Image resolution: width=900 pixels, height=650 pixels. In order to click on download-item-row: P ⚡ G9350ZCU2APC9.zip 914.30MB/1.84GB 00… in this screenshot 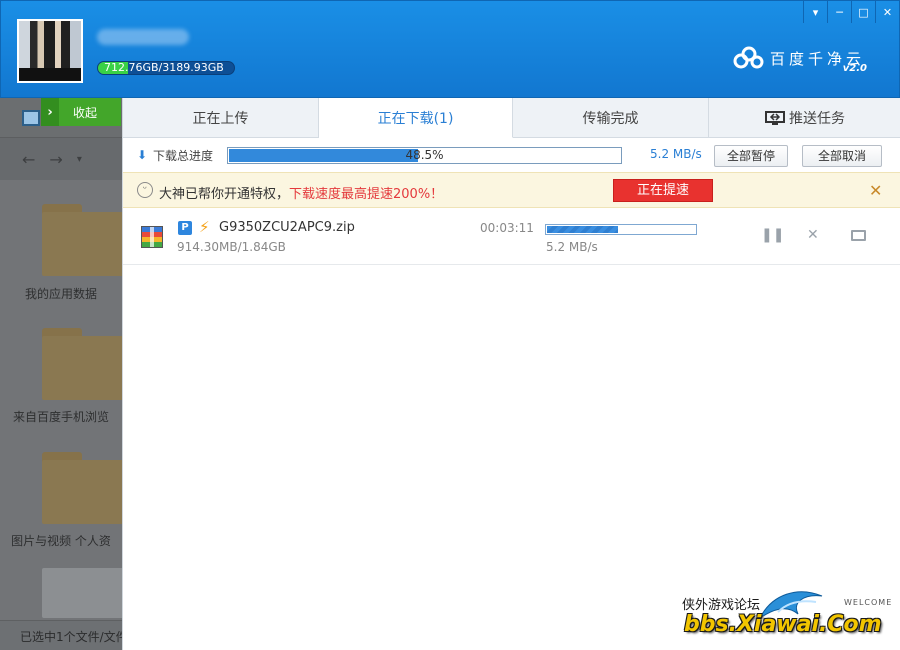, I will do `click(511, 237)`.